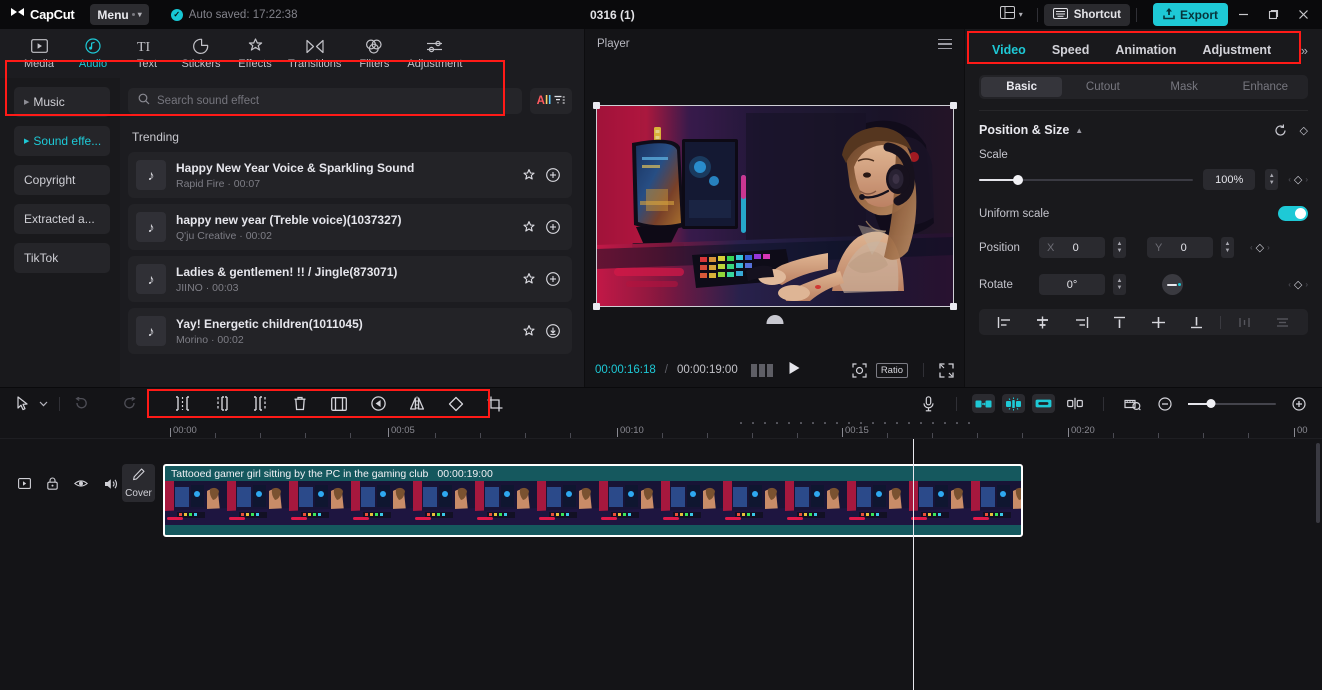 This screenshot has width=1322, height=690. What do you see at coordinates (1172, 284) in the screenshot?
I see `rotate-dial` at bounding box center [1172, 284].